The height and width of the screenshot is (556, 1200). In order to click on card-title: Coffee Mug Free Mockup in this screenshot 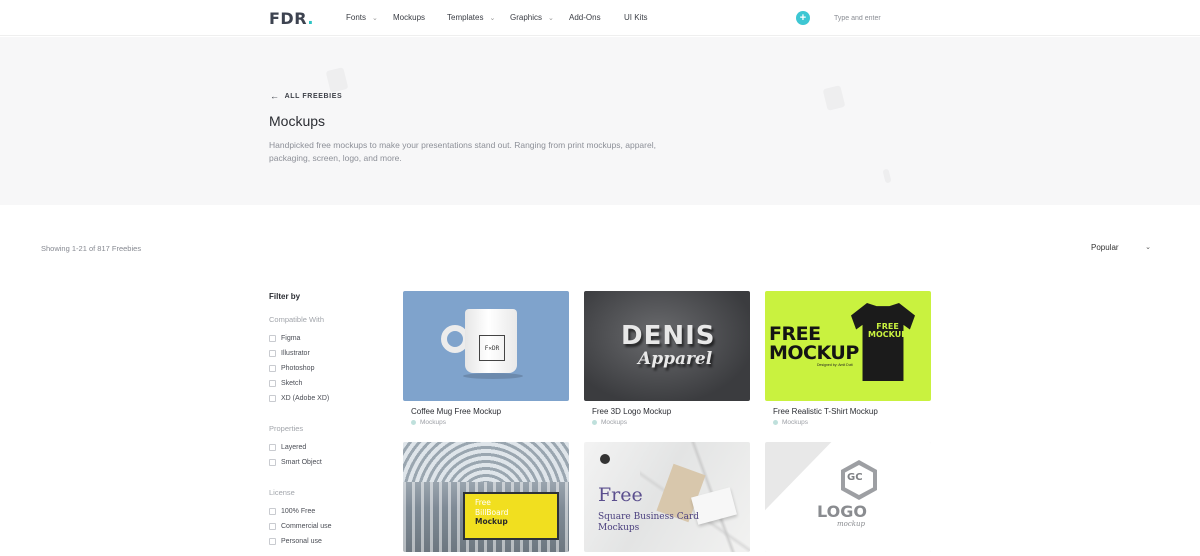, I will do `click(490, 411)`.